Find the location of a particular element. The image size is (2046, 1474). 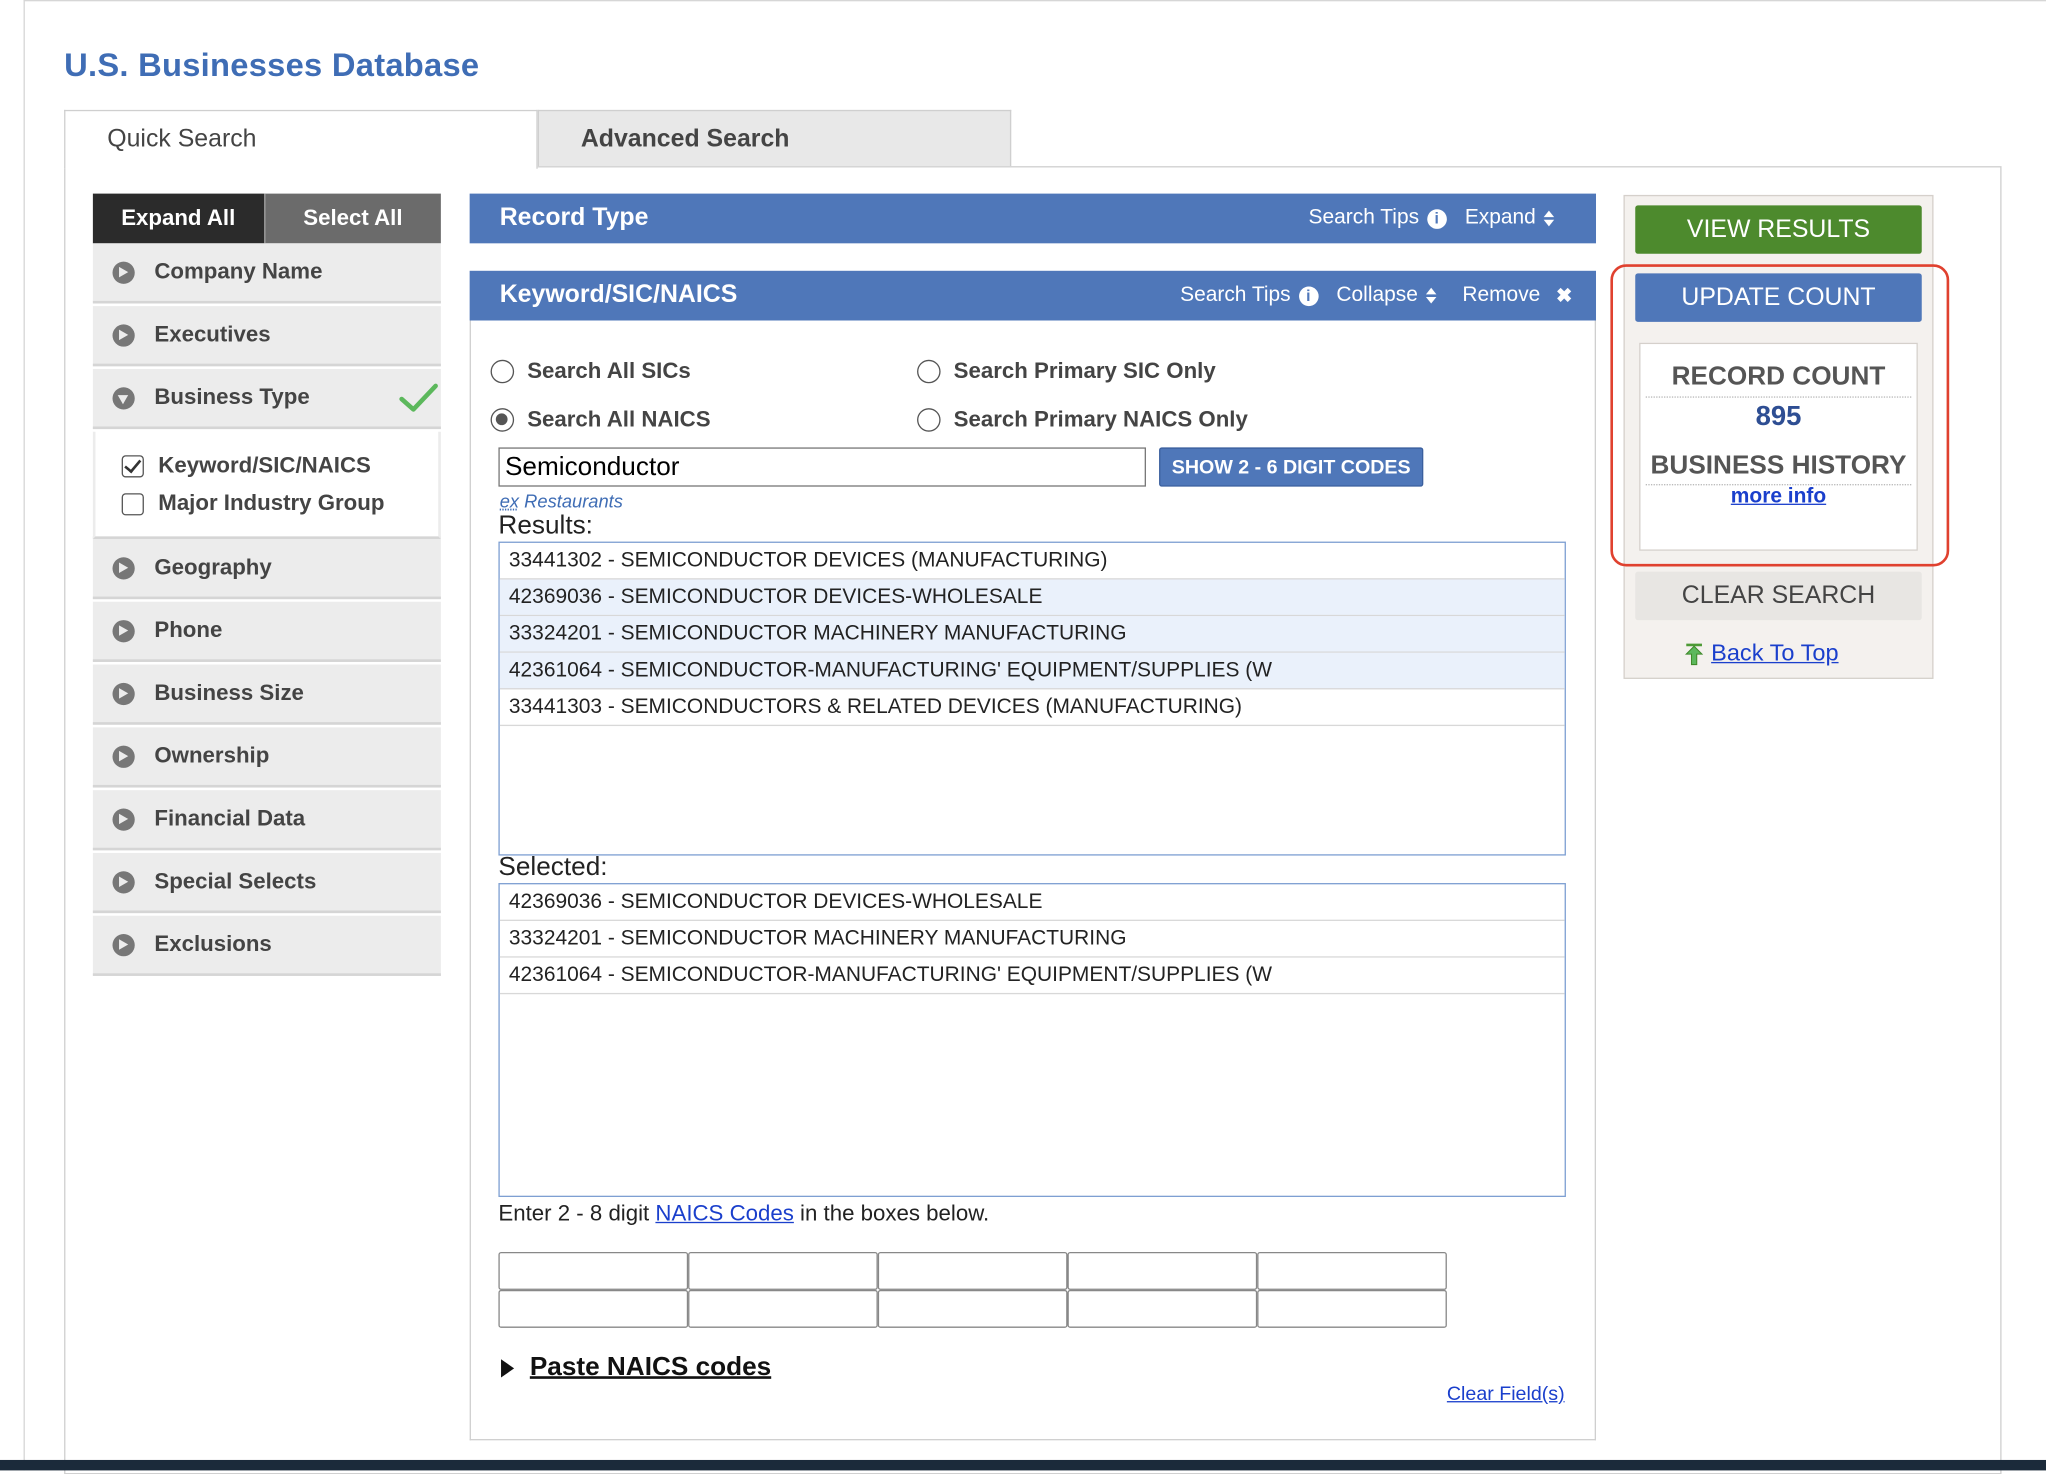

checkbox-icon is located at coordinates (132, 503).